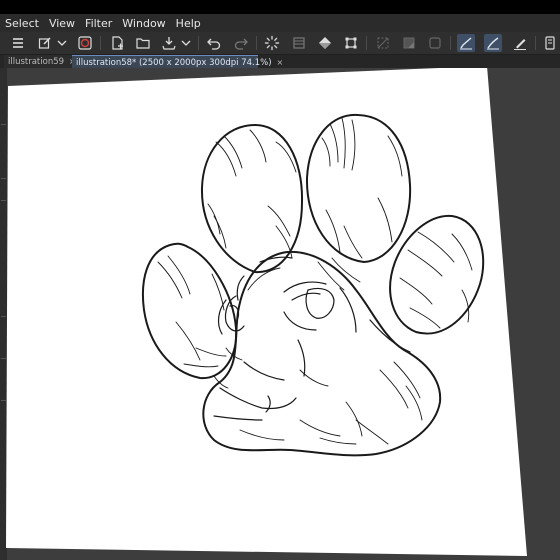  What do you see at coordinates (280, 7) in the screenshot?
I see `window-top-strip` at bounding box center [280, 7].